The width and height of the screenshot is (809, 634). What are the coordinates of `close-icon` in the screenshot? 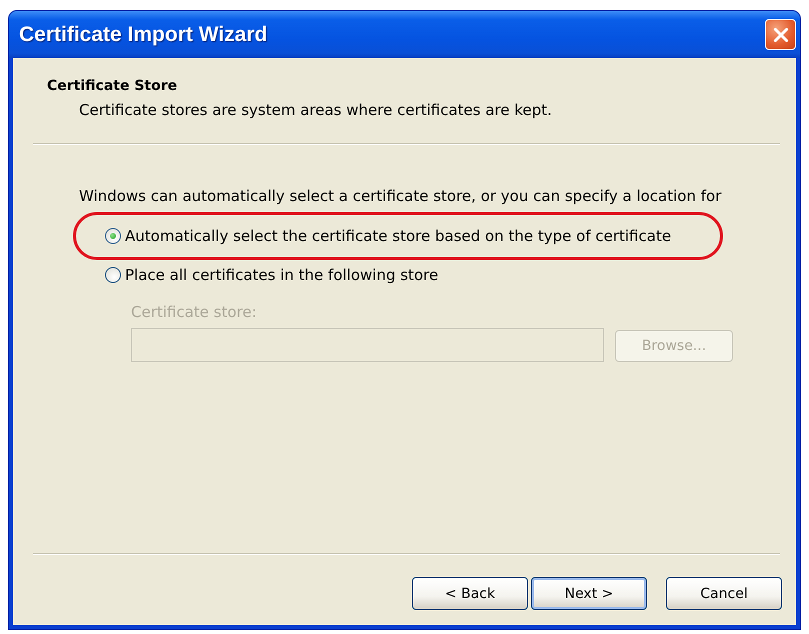 It's located at (781, 35).